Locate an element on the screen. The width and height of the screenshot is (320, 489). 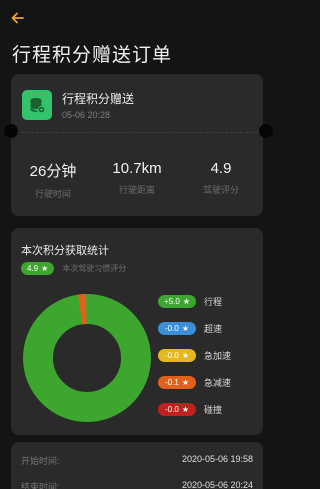
end-time-row: 结束时间: 2020-05-06 20:24 is located at coordinates (137, 484).